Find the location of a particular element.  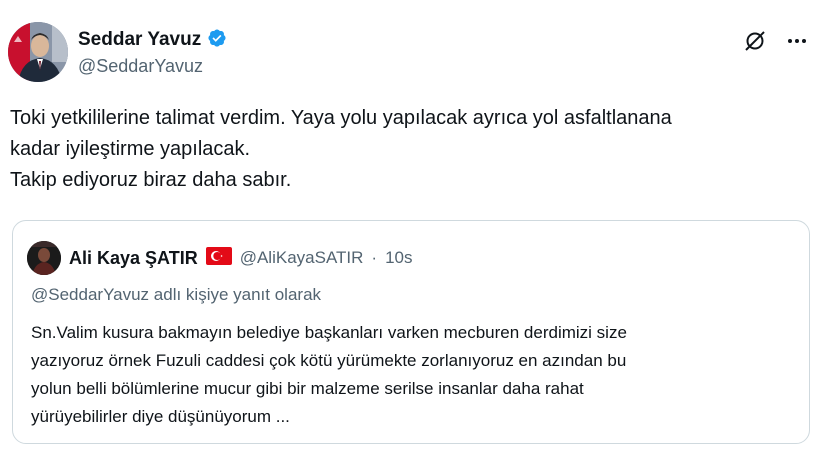

tweet-header: Seddar Yavuz @SeddarYavuz is located at coordinates (409, 53).